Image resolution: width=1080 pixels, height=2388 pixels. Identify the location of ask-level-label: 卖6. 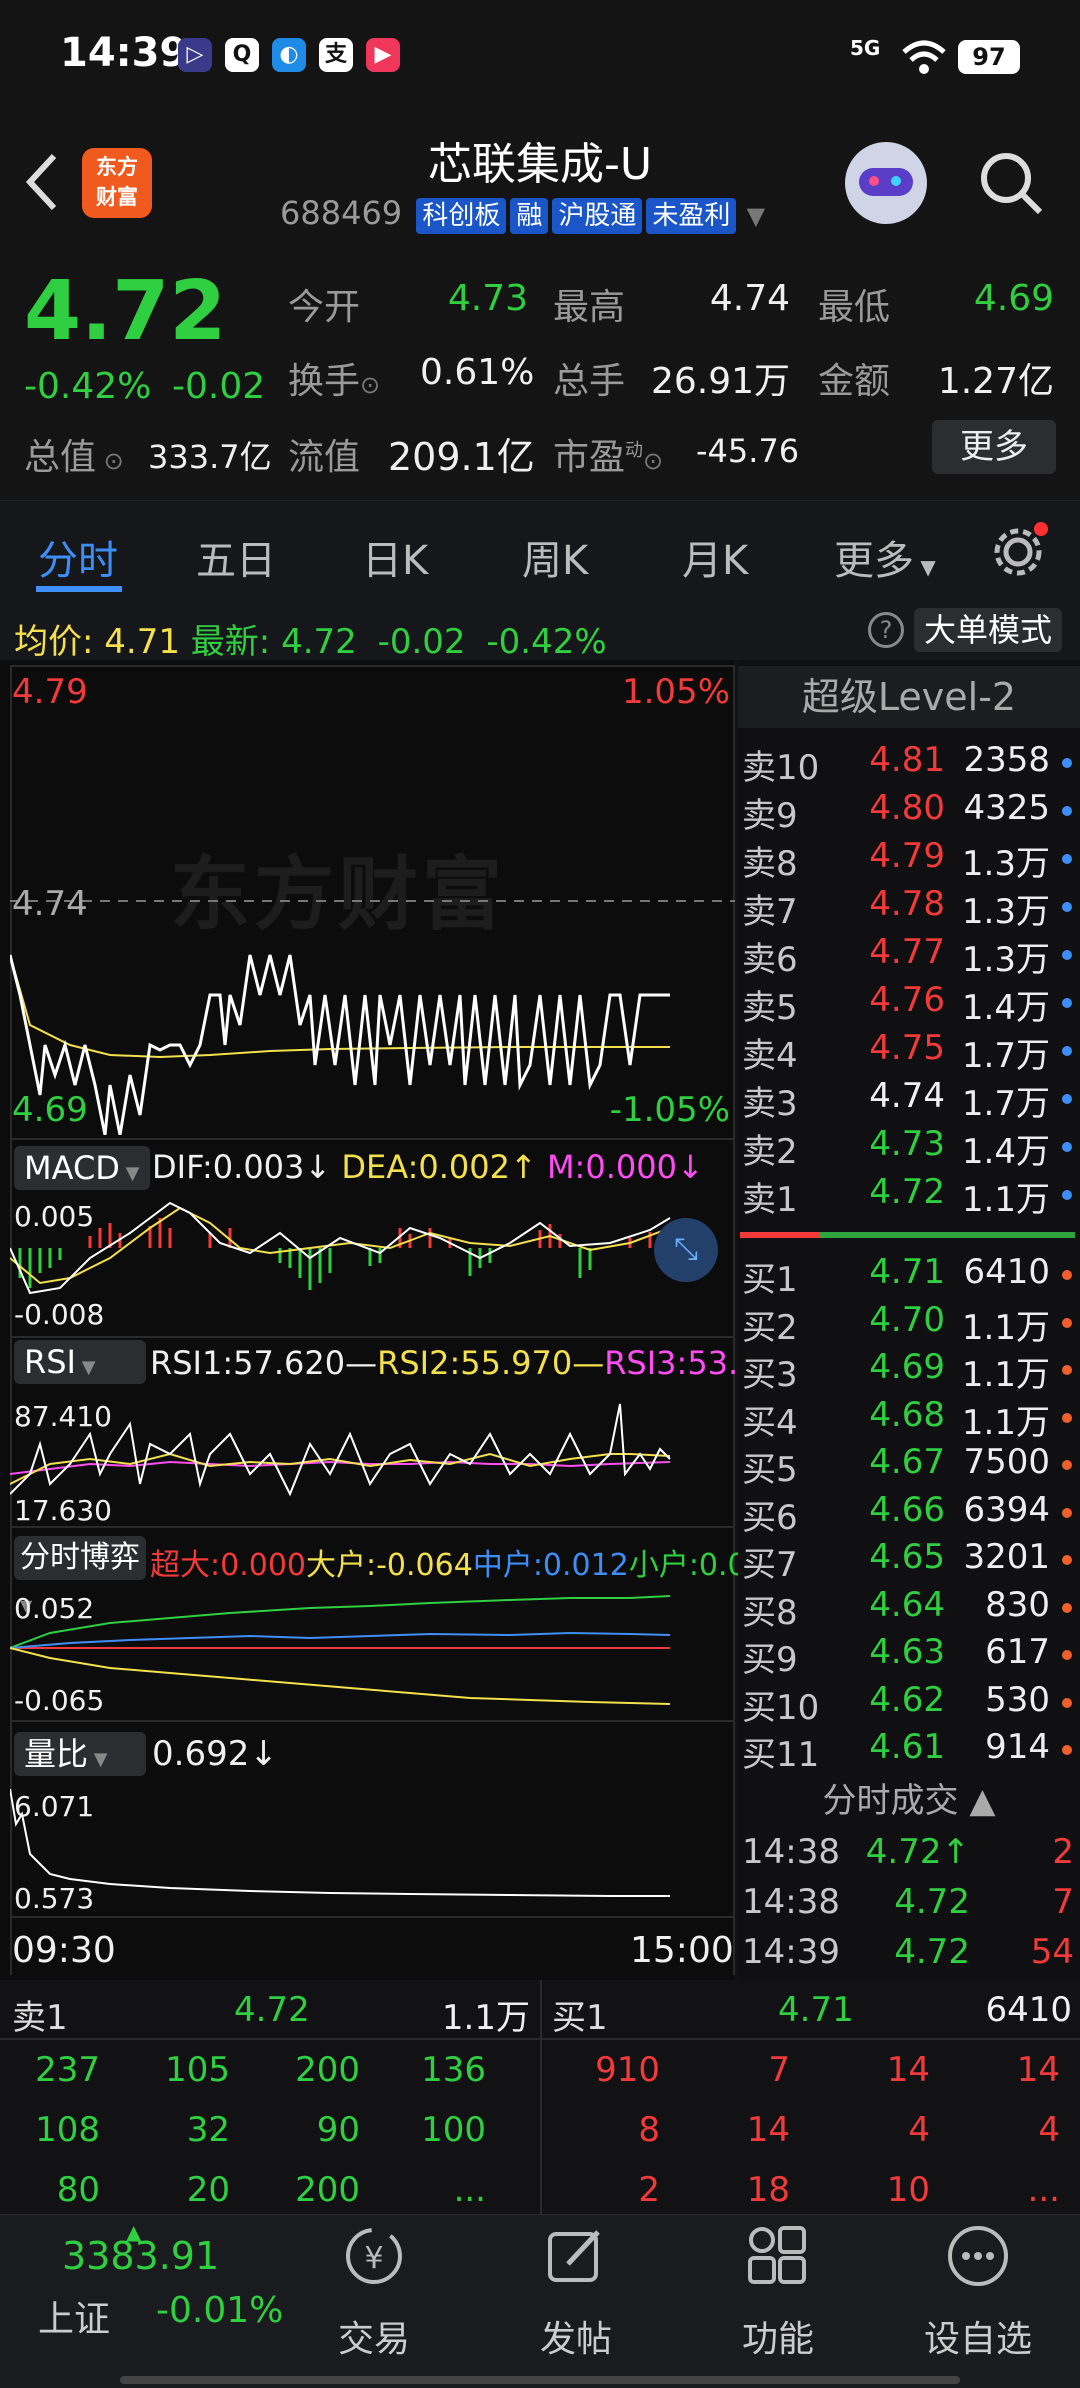
(770, 960).